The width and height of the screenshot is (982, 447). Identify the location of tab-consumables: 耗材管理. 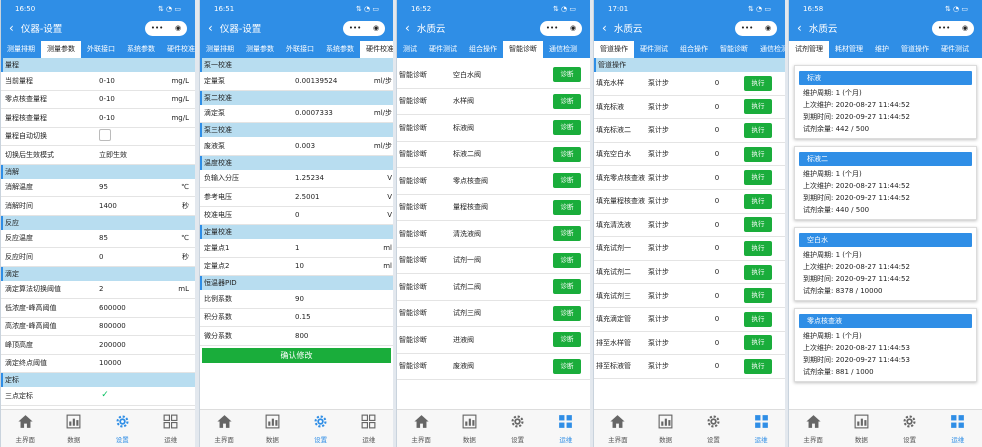
(849, 49).